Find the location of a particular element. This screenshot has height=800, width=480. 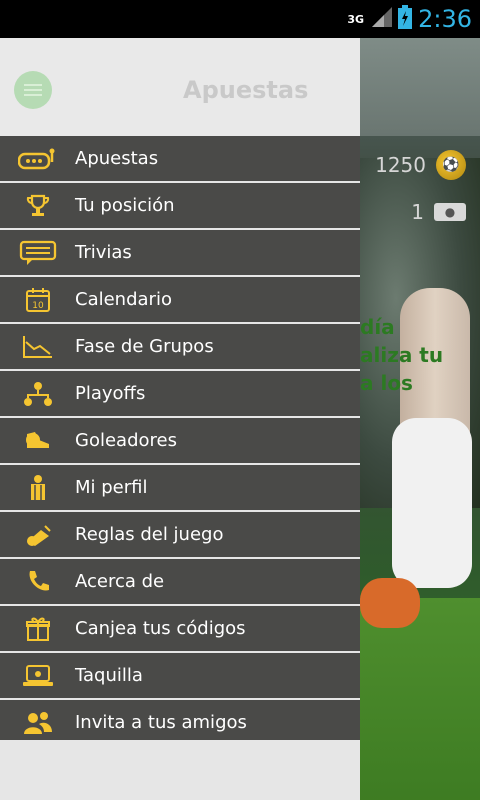

menu-item-label: Fase de Grupos is located at coordinates (144, 346).